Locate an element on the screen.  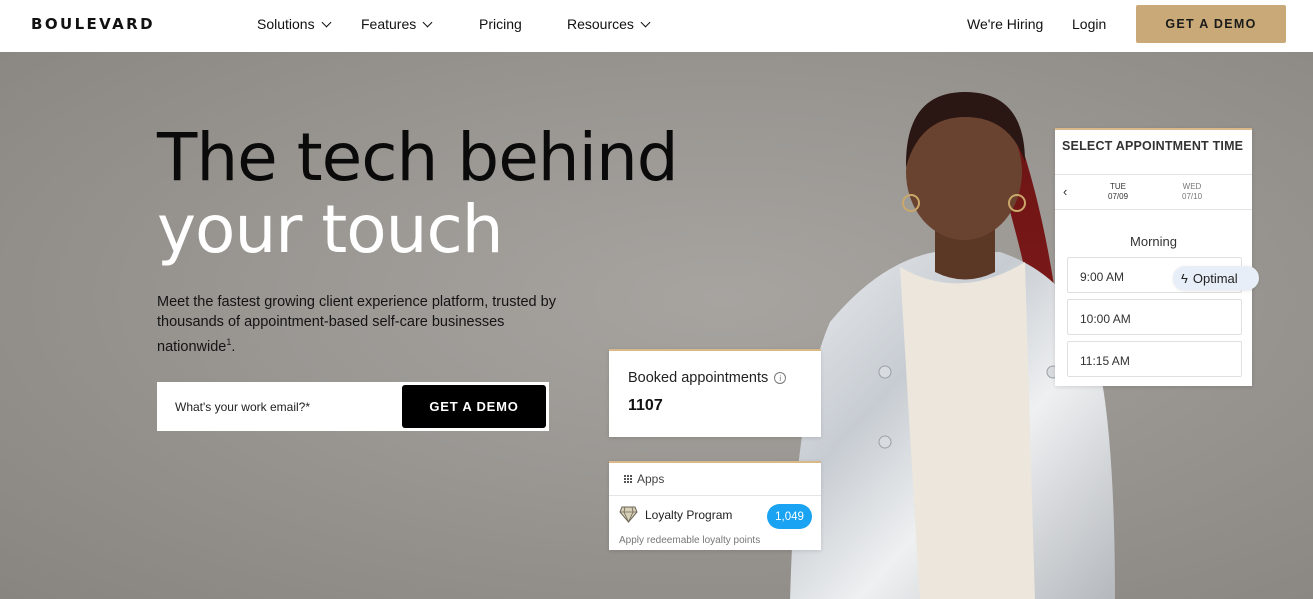
optimal-label: Optimal is located at coordinates (1215, 278).